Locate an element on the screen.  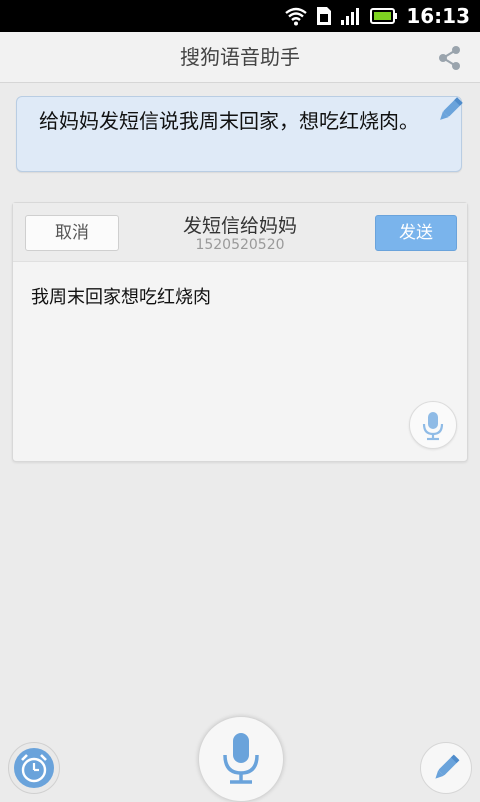
sms-phone-number: 1520520520 is located at coordinates (240, 245).